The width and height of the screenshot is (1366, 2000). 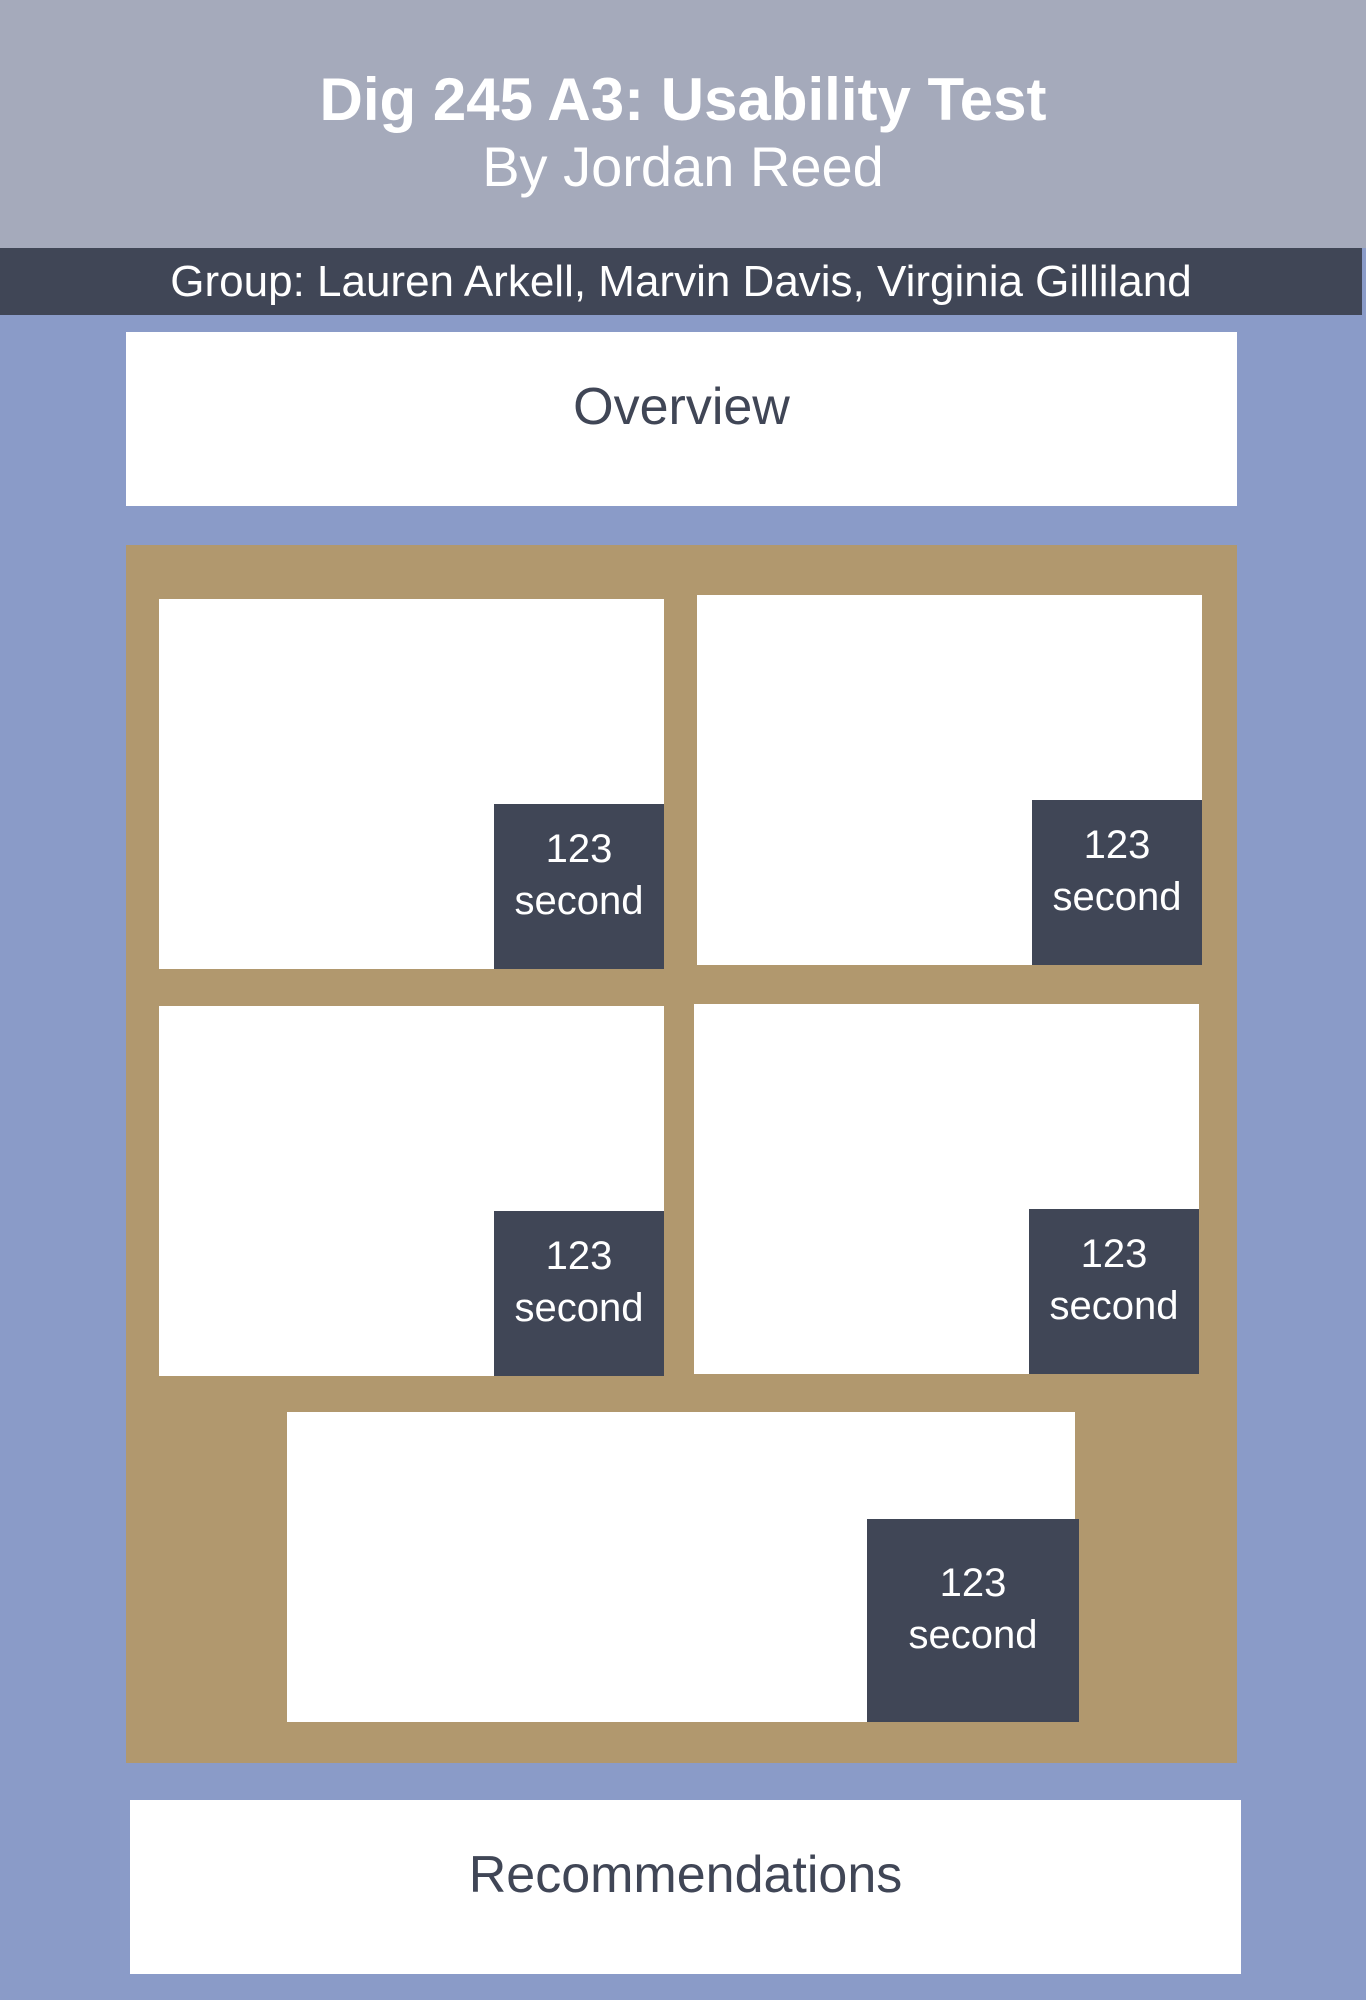 I want to click on time-unit-2: second, so click(x=1117, y=896).